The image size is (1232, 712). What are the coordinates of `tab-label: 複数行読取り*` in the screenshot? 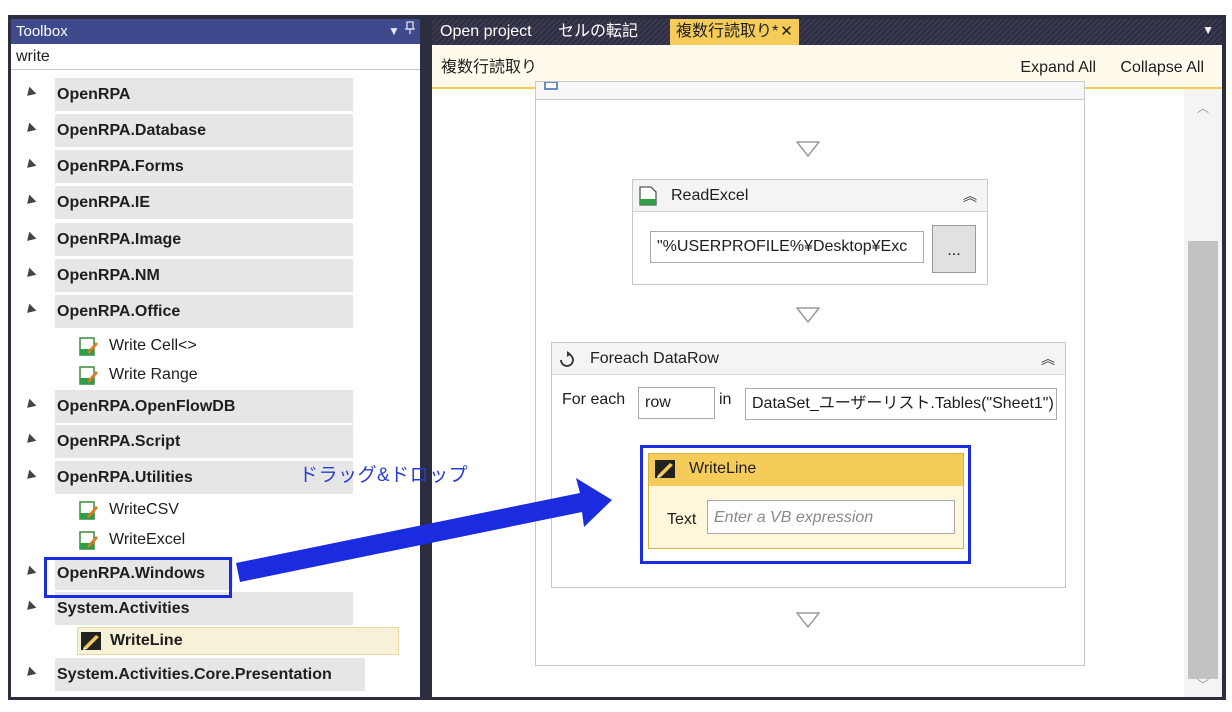 It's located at (727, 31).